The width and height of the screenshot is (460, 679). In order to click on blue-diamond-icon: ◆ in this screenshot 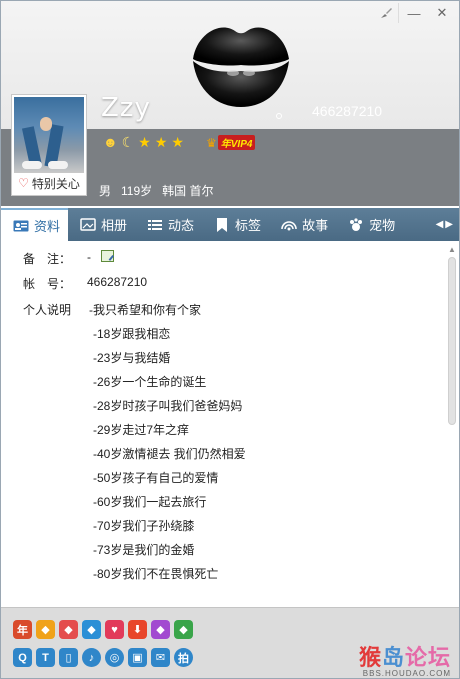, I will do `click(91, 629)`.